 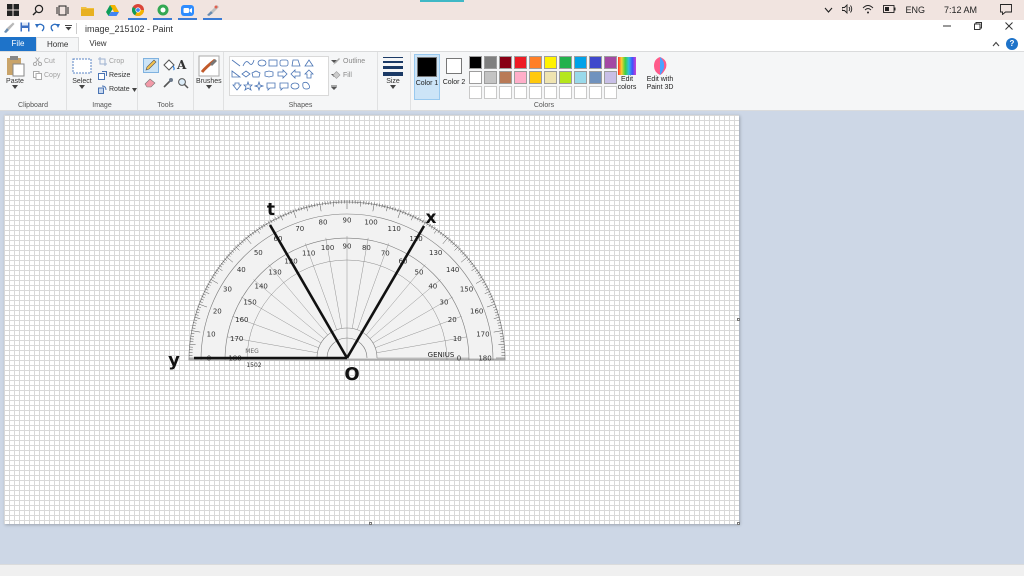 What do you see at coordinates (12, 10) in the screenshot?
I see `windows-start-icon` at bounding box center [12, 10].